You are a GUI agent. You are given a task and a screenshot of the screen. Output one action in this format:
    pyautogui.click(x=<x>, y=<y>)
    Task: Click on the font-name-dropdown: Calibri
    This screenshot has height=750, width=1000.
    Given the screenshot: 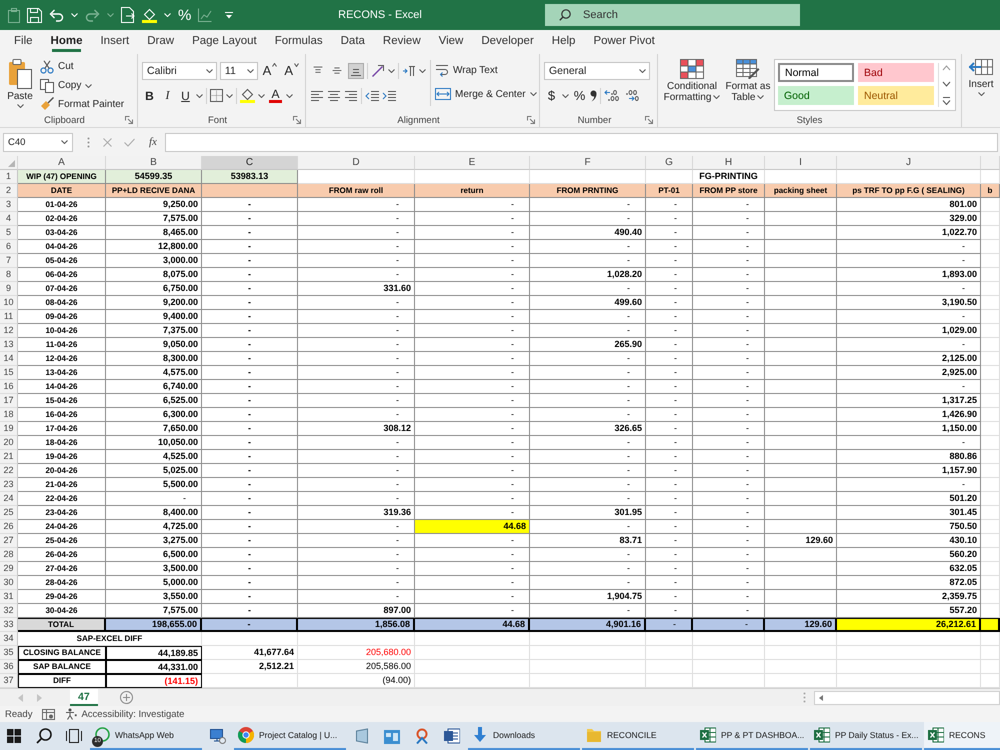 What is the action you would take?
    pyautogui.click(x=179, y=71)
    